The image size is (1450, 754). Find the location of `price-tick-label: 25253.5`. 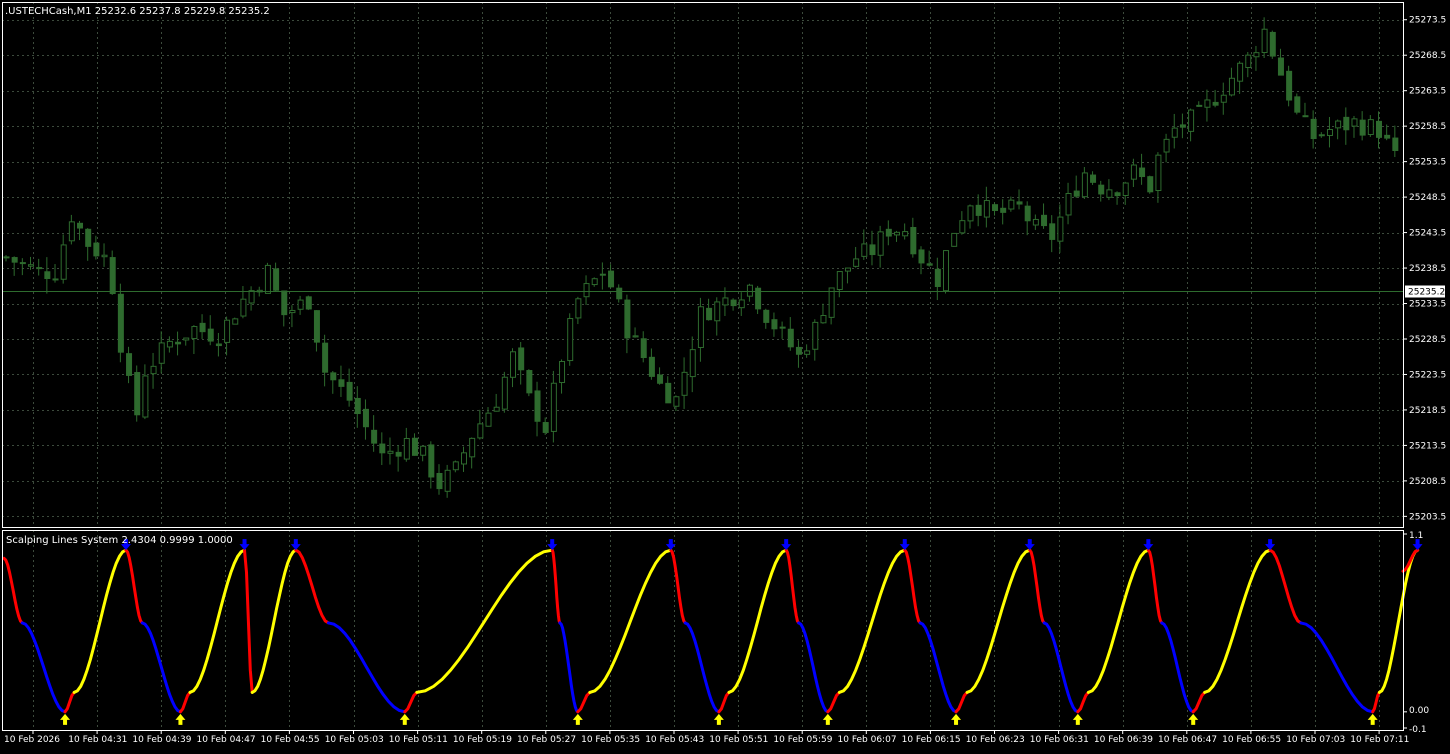

price-tick-label: 25253.5 is located at coordinates (1427, 163).